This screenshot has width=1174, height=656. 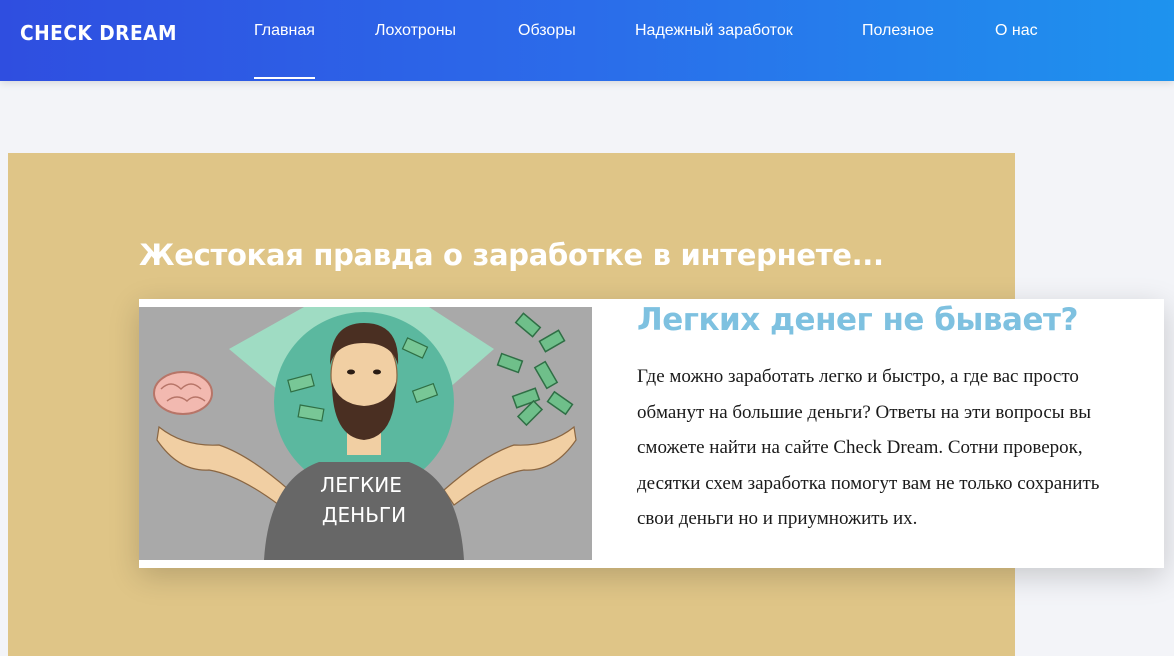 I want to click on shirt-text-line2: ДЕНЬГИ, so click(x=364, y=515).